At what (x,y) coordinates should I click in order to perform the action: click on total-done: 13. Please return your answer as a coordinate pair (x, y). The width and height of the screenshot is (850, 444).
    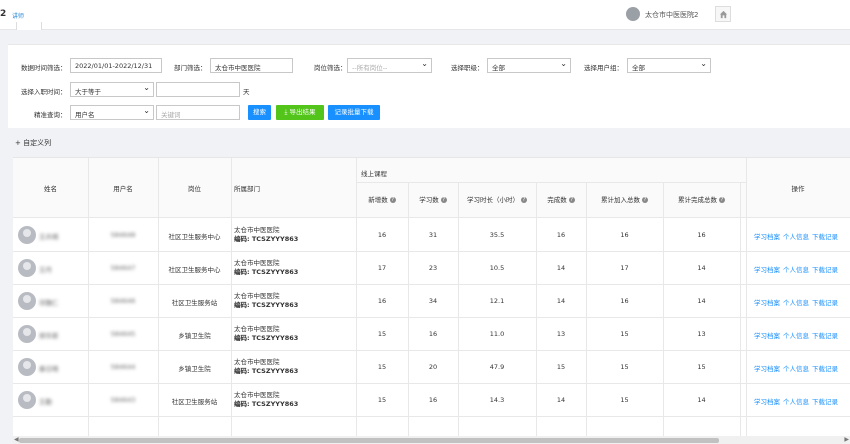
    Looking at the image, I should click on (701, 334).